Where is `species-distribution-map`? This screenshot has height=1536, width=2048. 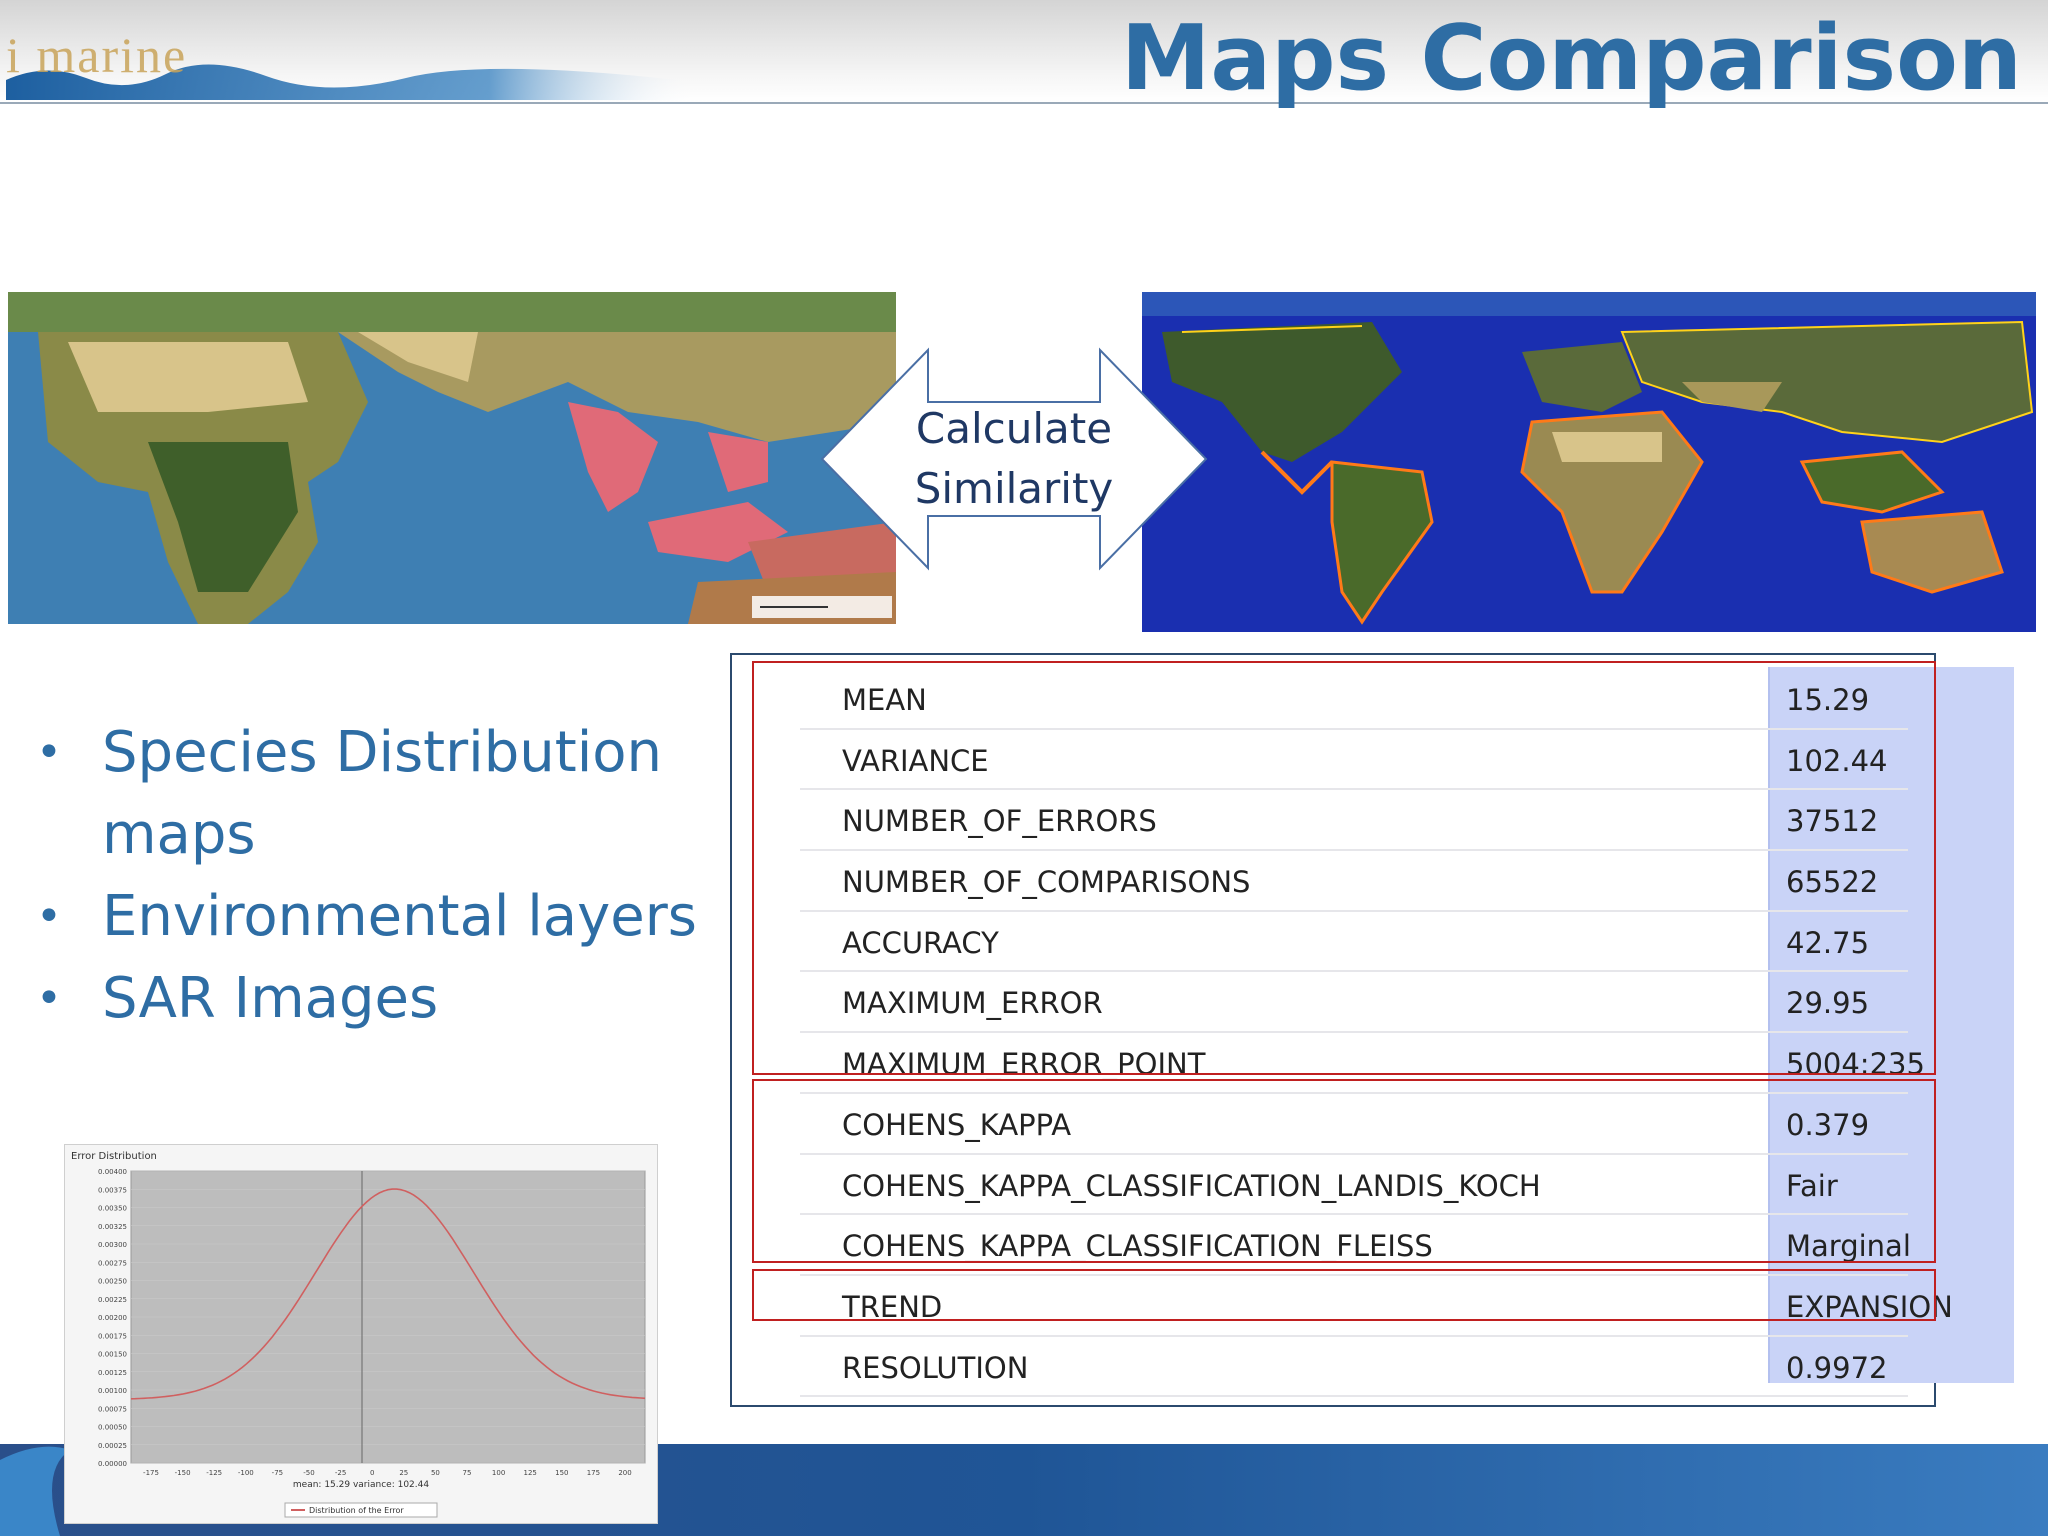 species-distribution-map is located at coordinates (452, 458).